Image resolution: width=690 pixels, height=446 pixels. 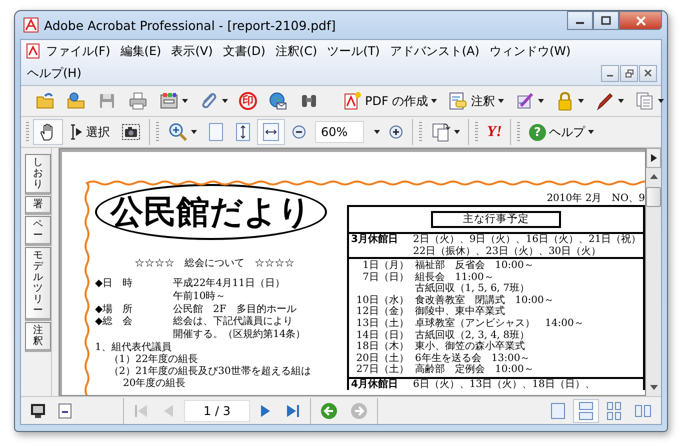 I want to click on new-pdf-icon, so click(x=352, y=101).